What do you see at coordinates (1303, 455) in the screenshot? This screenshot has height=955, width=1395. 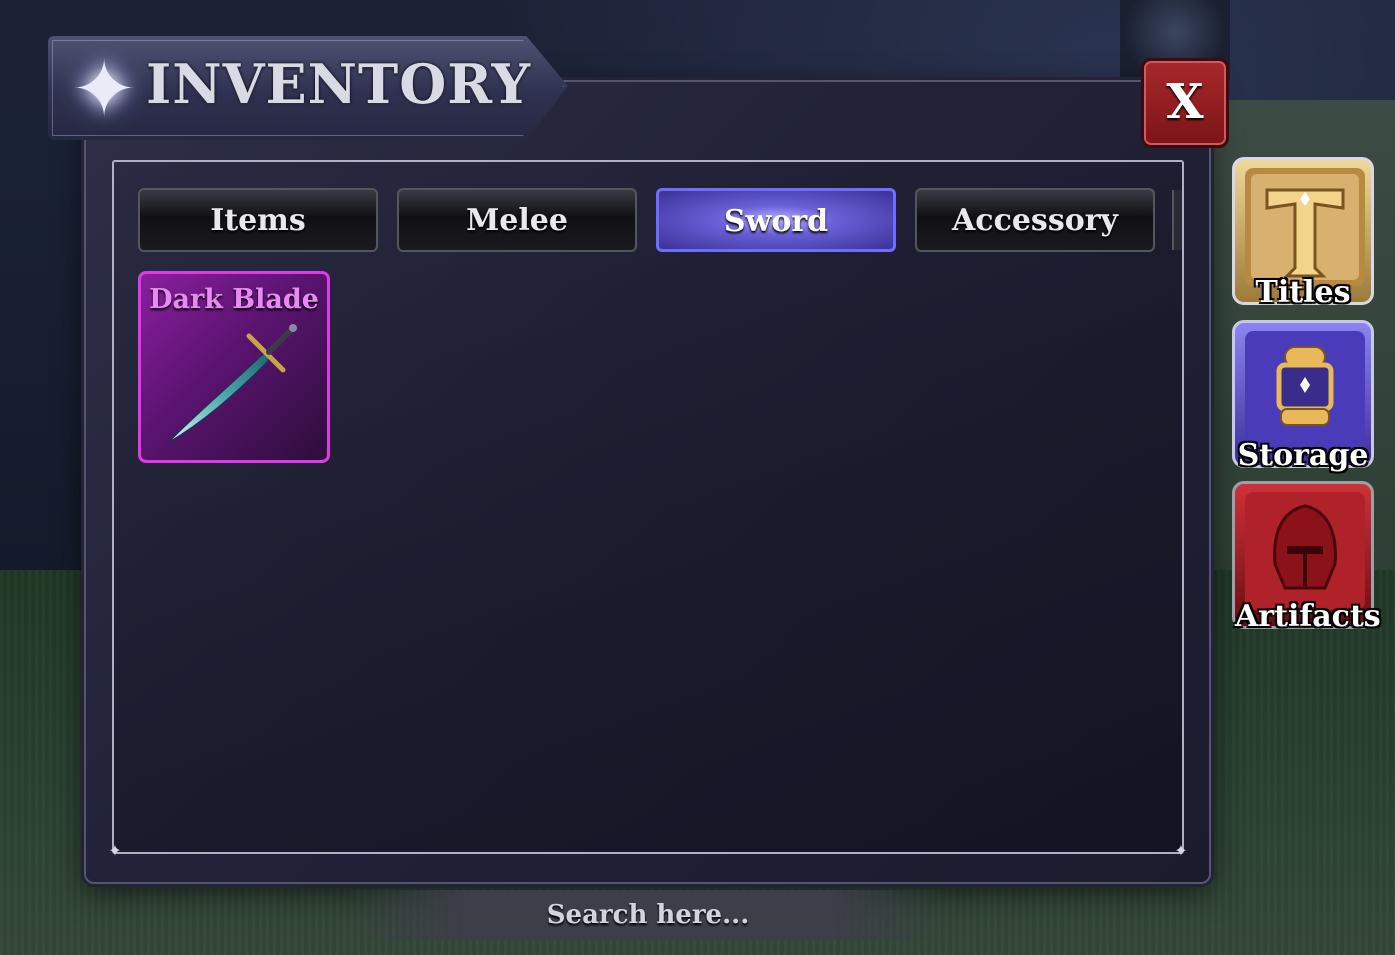 I see `side-label-storage: Storage` at bounding box center [1303, 455].